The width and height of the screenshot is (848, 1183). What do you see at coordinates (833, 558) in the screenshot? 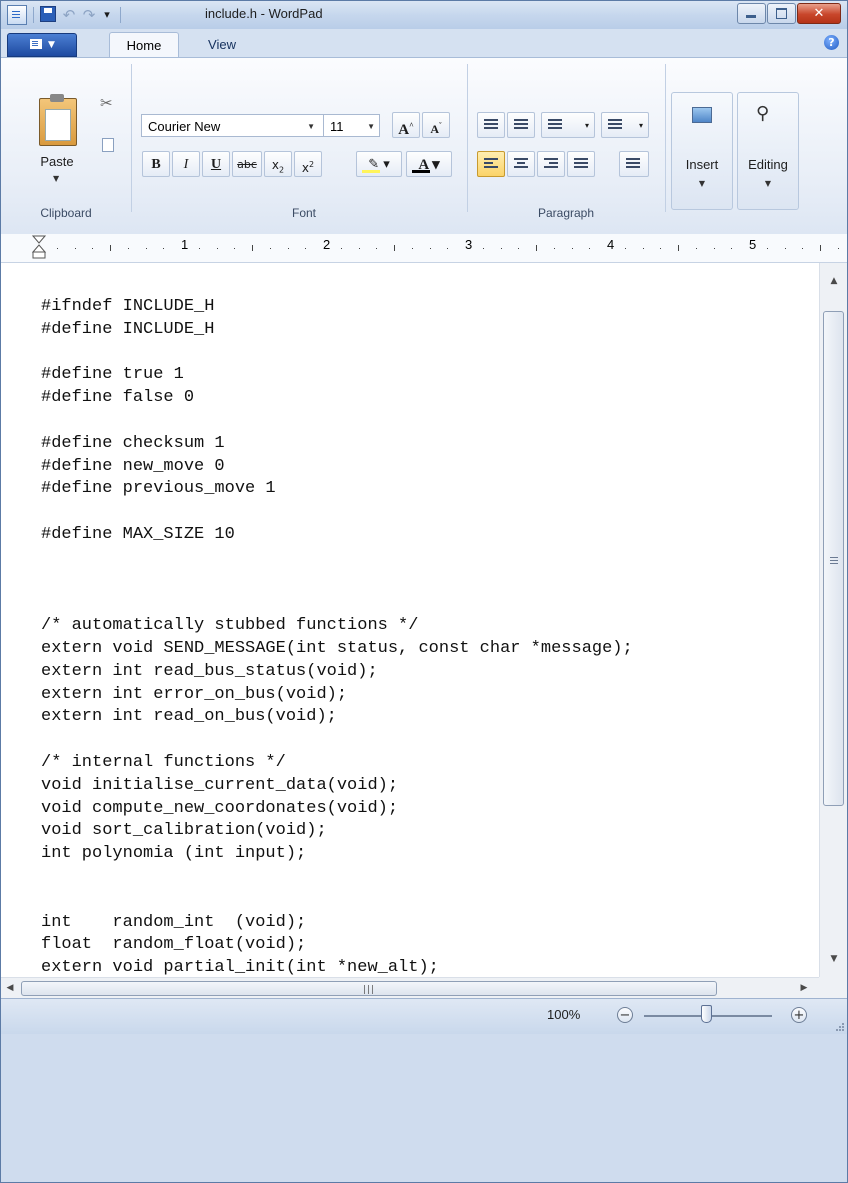
I see `vertical-scroll-thumb` at bounding box center [833, 558].